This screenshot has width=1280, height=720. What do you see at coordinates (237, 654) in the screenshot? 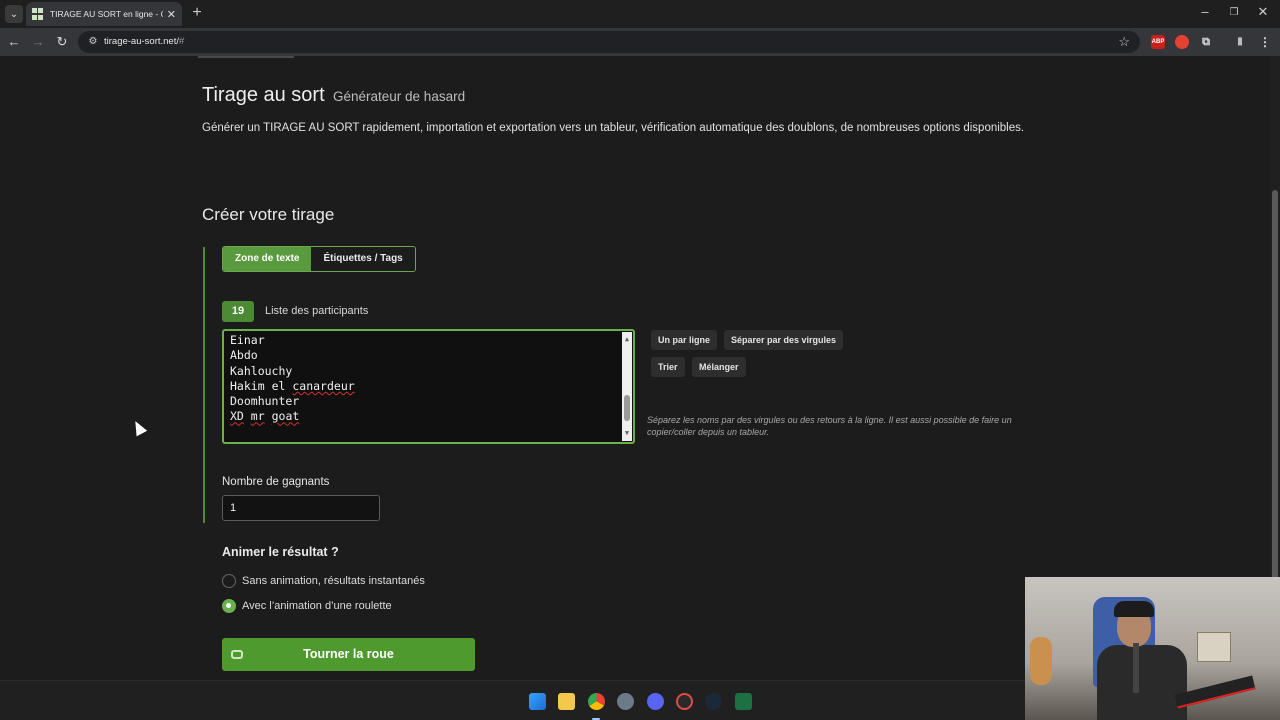
I see `wheel-icon` at bounding box center [237, 654].